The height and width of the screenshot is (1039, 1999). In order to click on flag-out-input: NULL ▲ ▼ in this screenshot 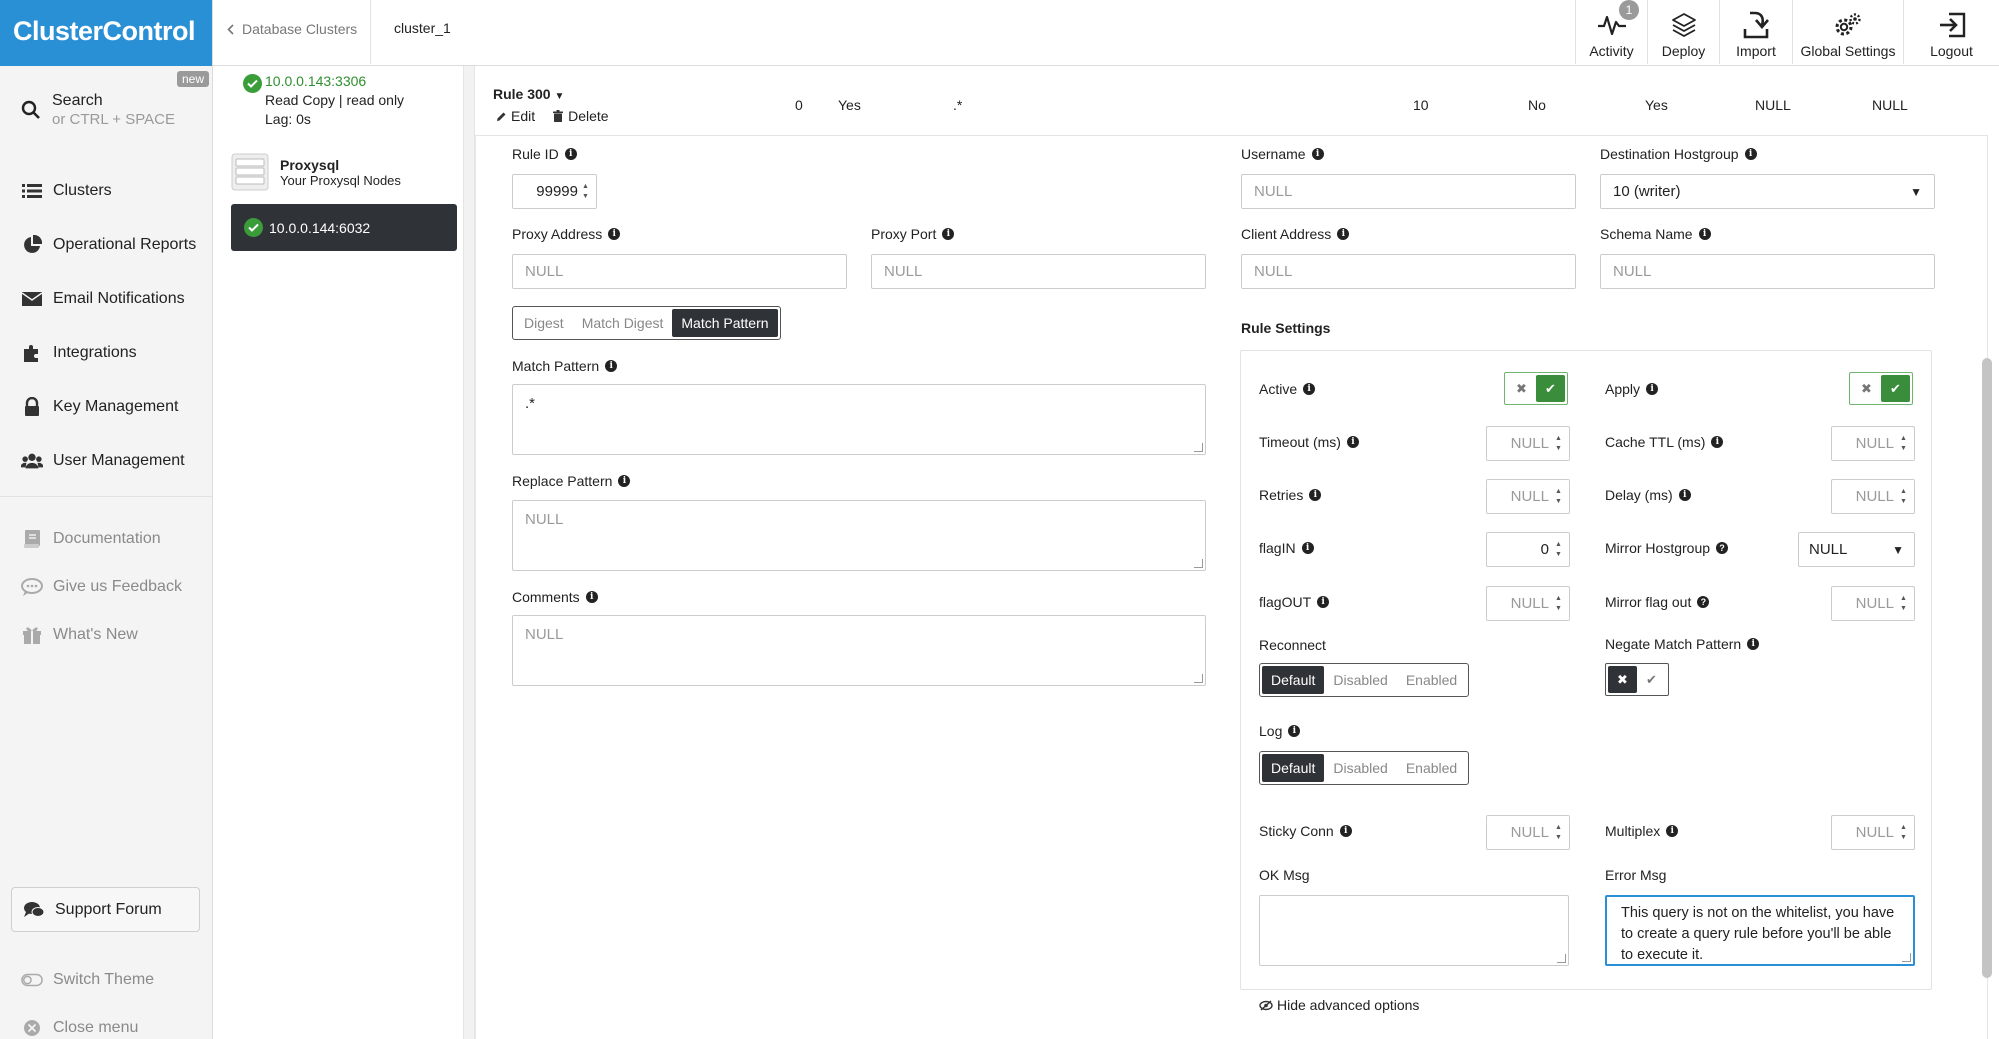, I will do `click(1528, 603)`.